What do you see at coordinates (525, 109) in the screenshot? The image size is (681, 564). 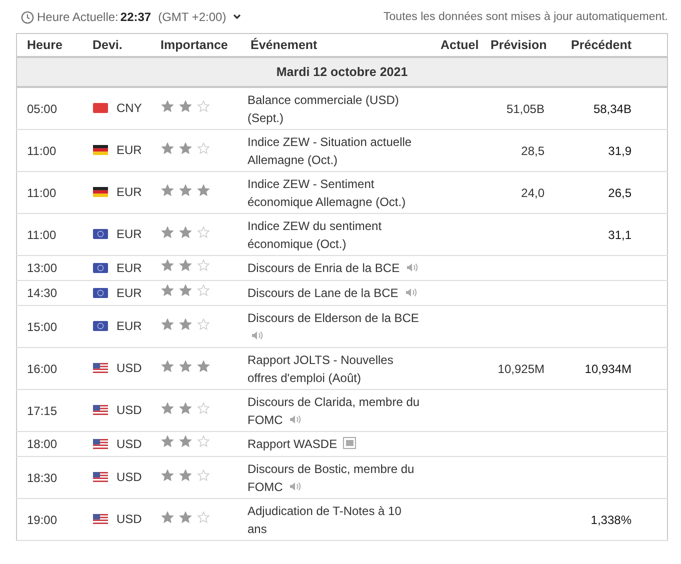 I see `forecast-value: 51,05B` at bounding box center [525, 109].